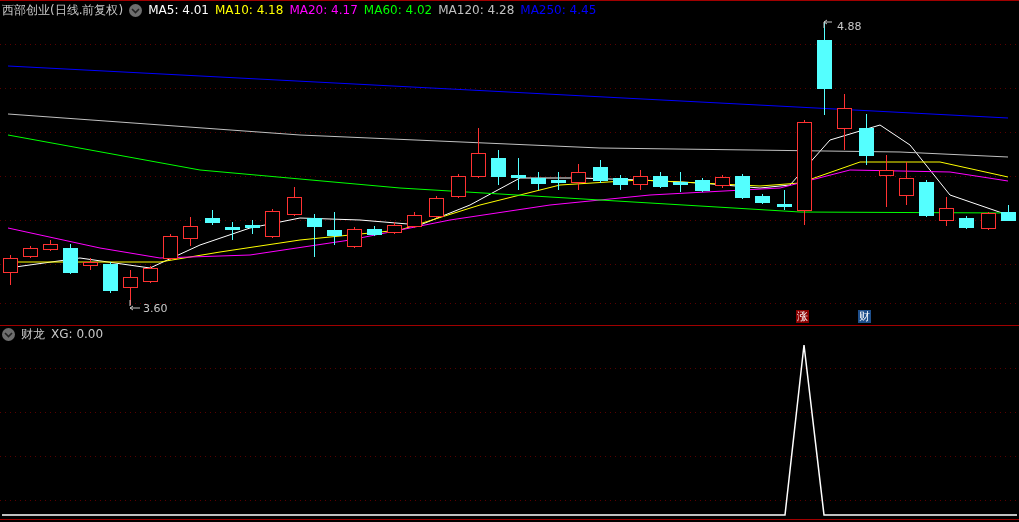 This screenshot has height=522, width=1019. Describe the element at coordinates (802, 316) in the screenshot. I see `signal-marker: 涨` at that location.